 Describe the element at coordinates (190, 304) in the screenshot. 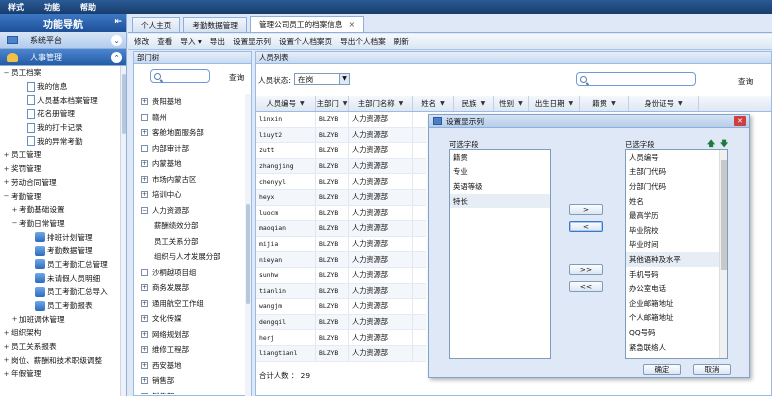

I see `department-item: + 通用航空工作组` at that location.